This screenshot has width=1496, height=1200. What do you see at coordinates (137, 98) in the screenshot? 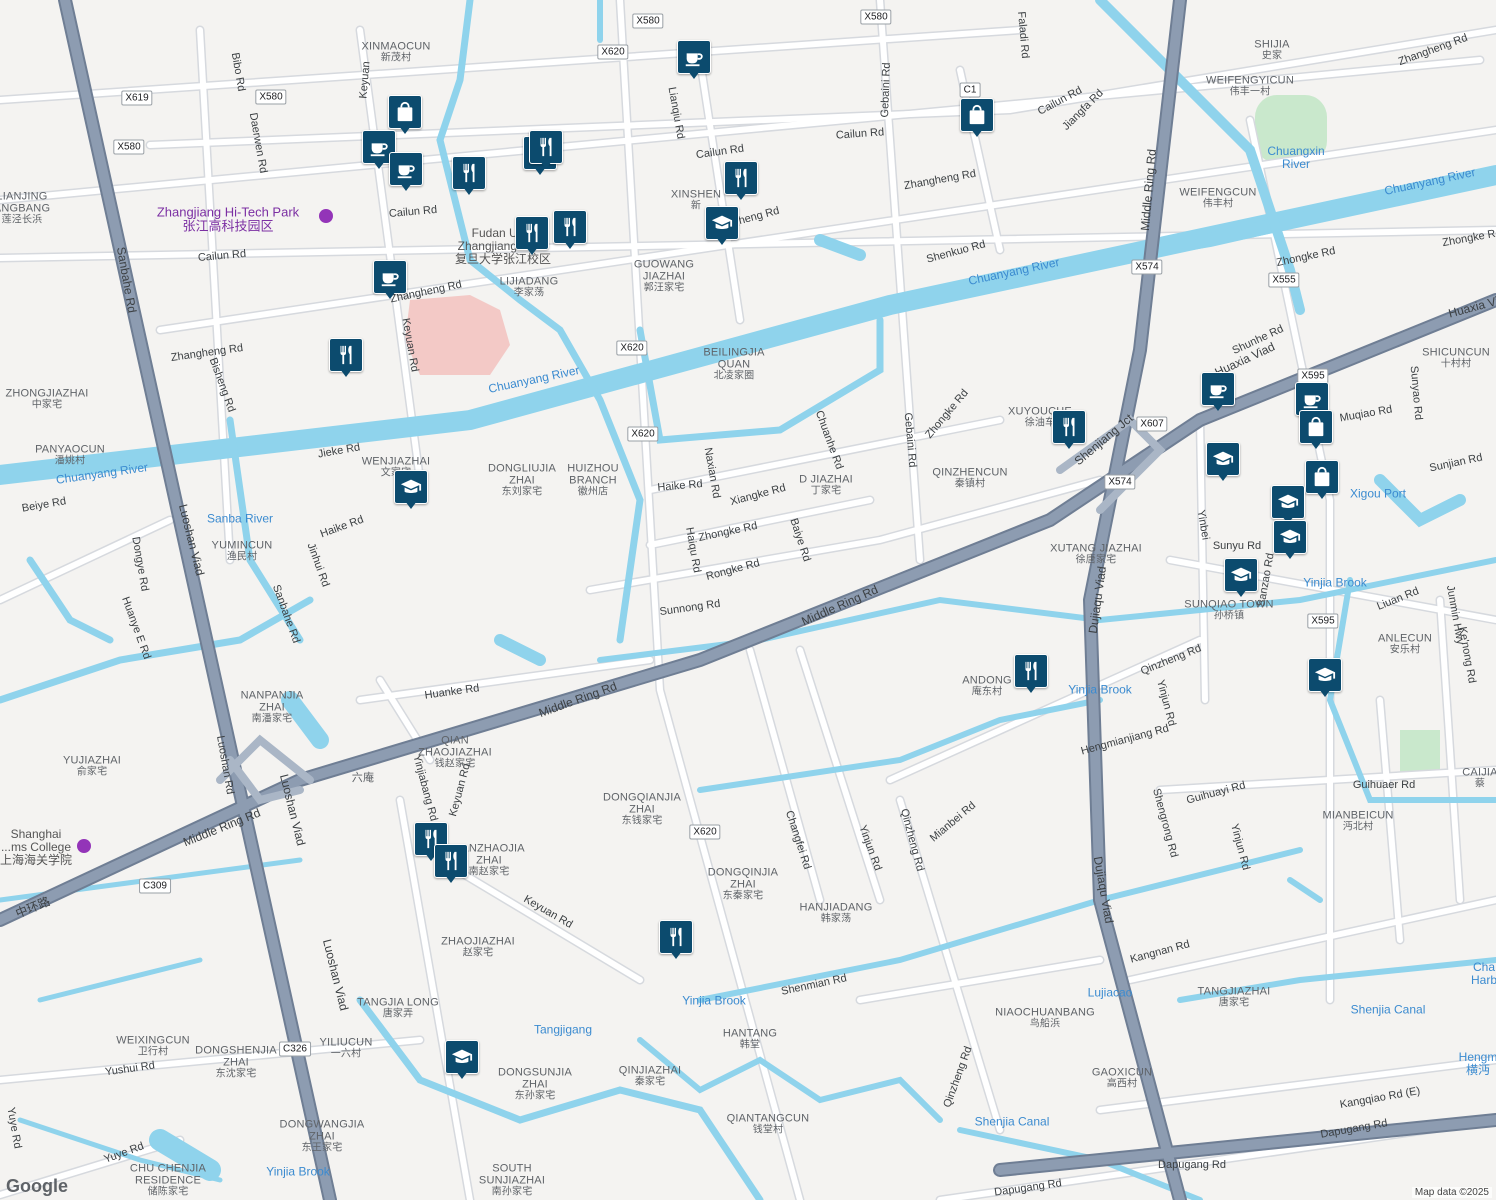
I see `shield-x619: X619` at bounding box center [137, 98].